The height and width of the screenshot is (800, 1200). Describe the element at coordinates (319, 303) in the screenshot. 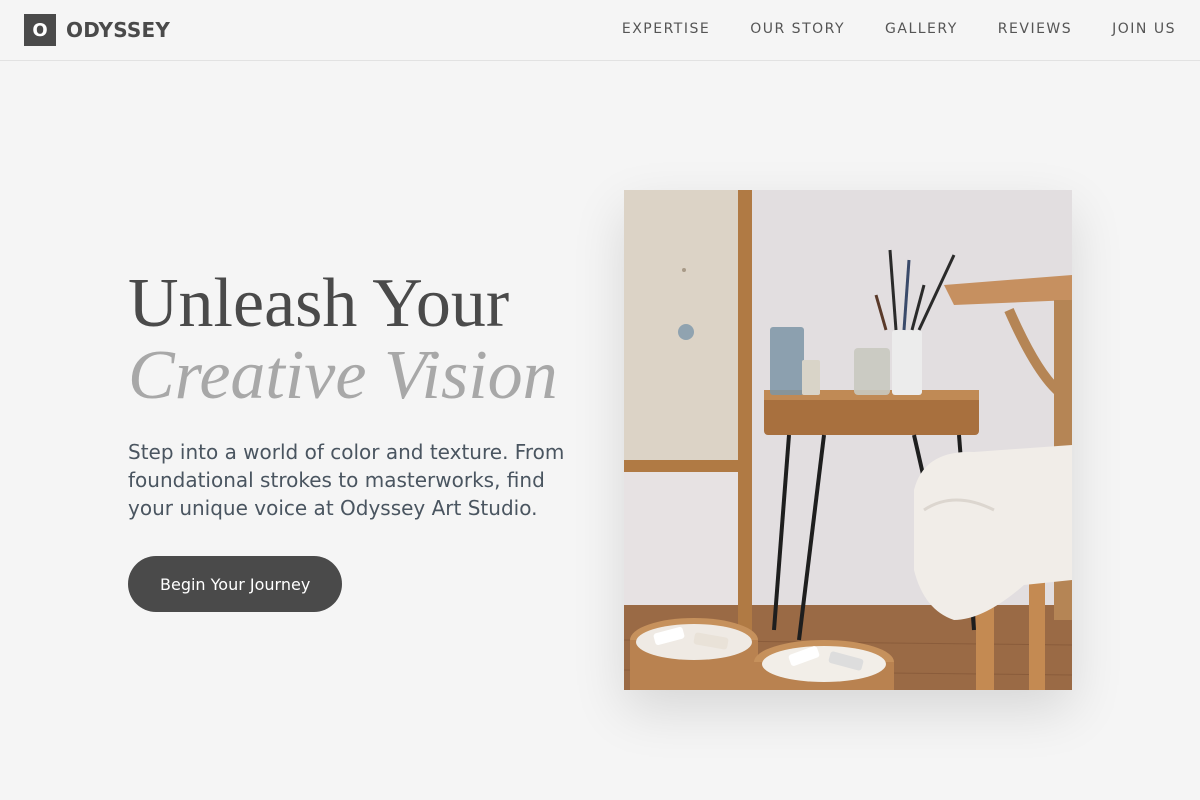

I see `headline-line-1: Unleash Your` at that location.